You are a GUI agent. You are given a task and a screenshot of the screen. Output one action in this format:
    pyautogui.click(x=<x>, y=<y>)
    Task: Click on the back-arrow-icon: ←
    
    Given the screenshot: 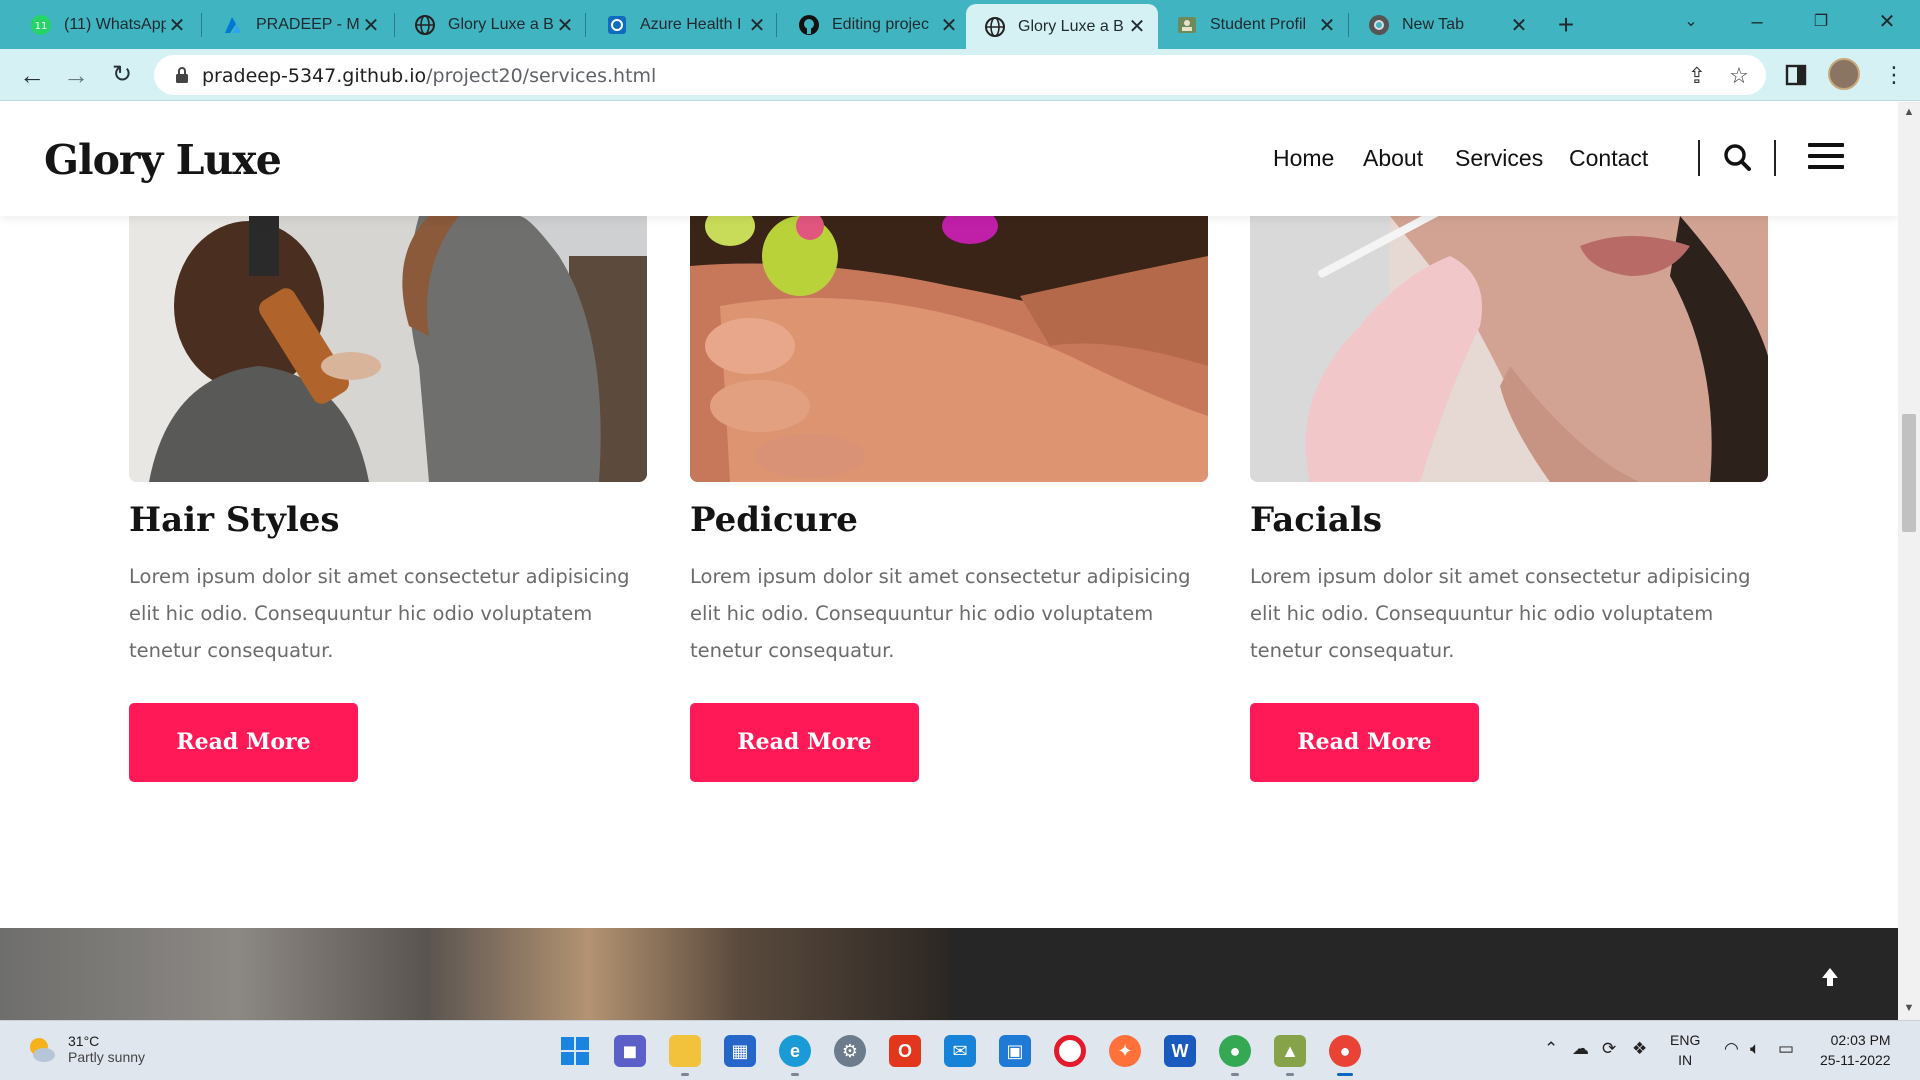 What is the action you would take?
    pyautogui.click(x=32, y=75)
    